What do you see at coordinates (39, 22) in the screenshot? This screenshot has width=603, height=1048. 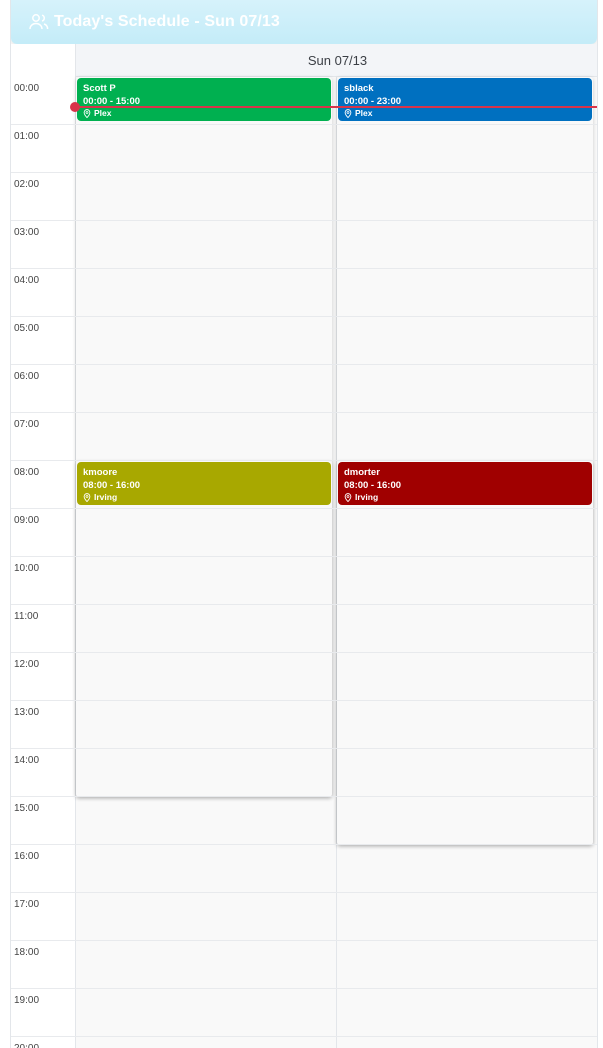 I see `users-icon` at bounding box center [39, 22].